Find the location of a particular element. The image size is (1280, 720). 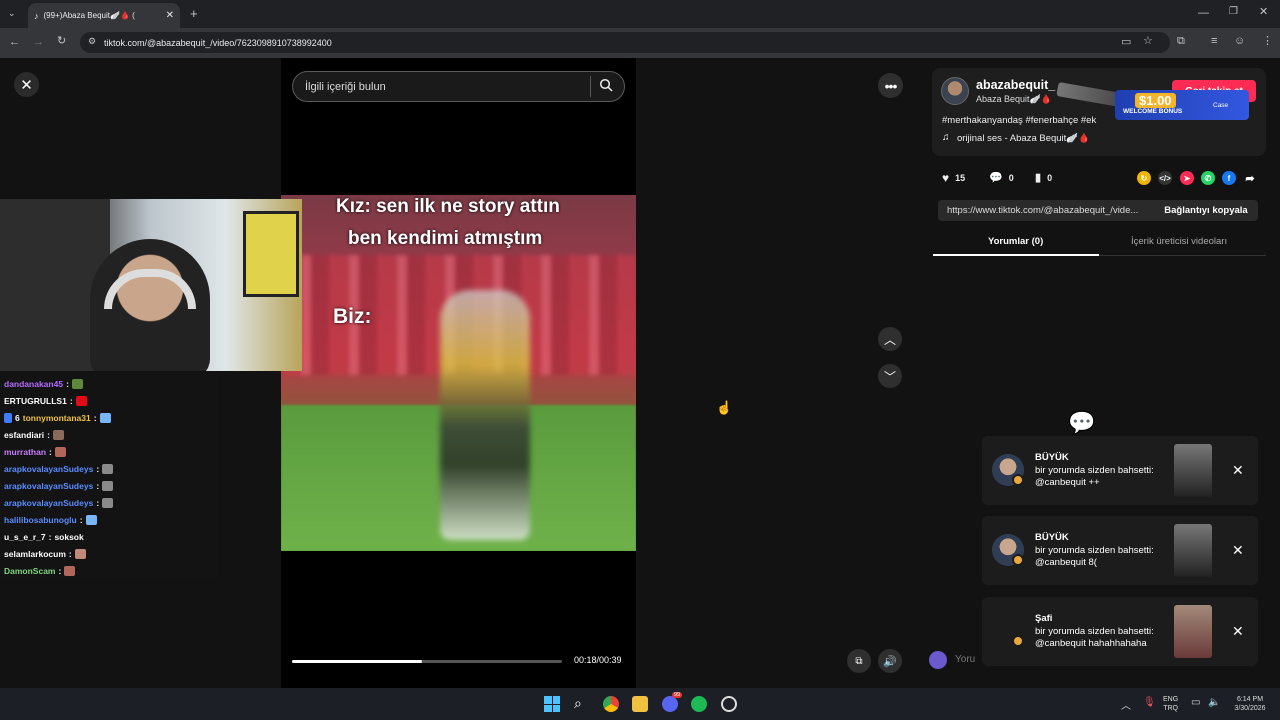

heart-icon: ♥ is located at coordinates (946, 178).